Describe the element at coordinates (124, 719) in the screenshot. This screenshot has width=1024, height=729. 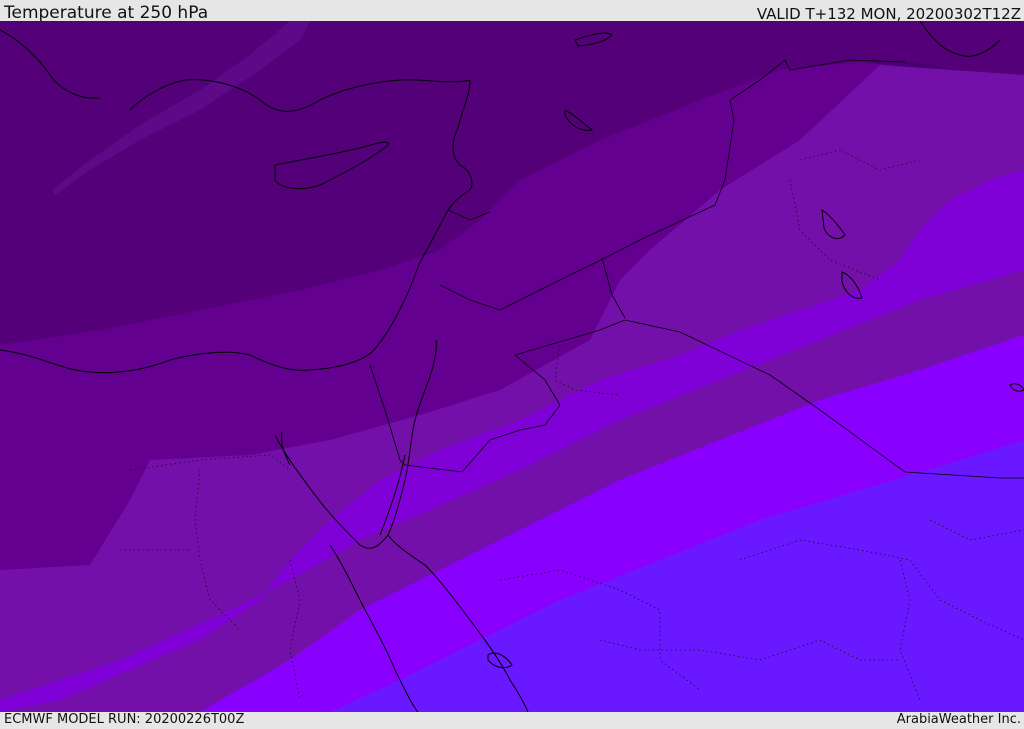
I see `model-run: ECMWF MODEL RUN: 20200226T00Z` at that location.